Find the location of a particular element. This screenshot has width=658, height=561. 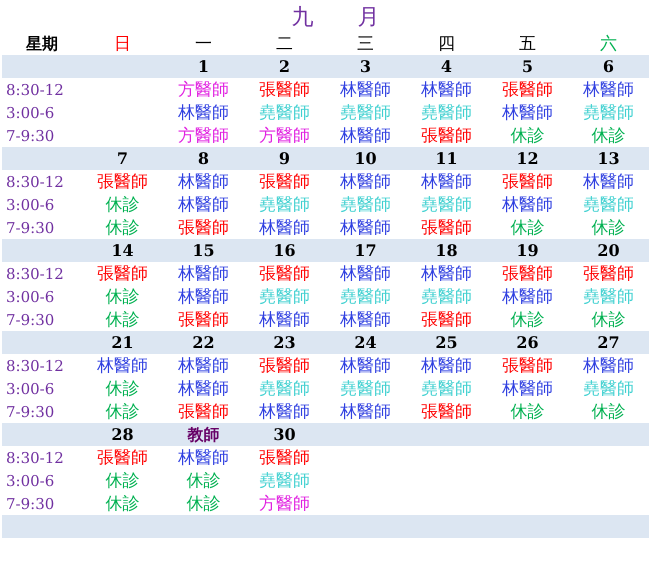

date-label: 23 is located at coordinates (284, 343).